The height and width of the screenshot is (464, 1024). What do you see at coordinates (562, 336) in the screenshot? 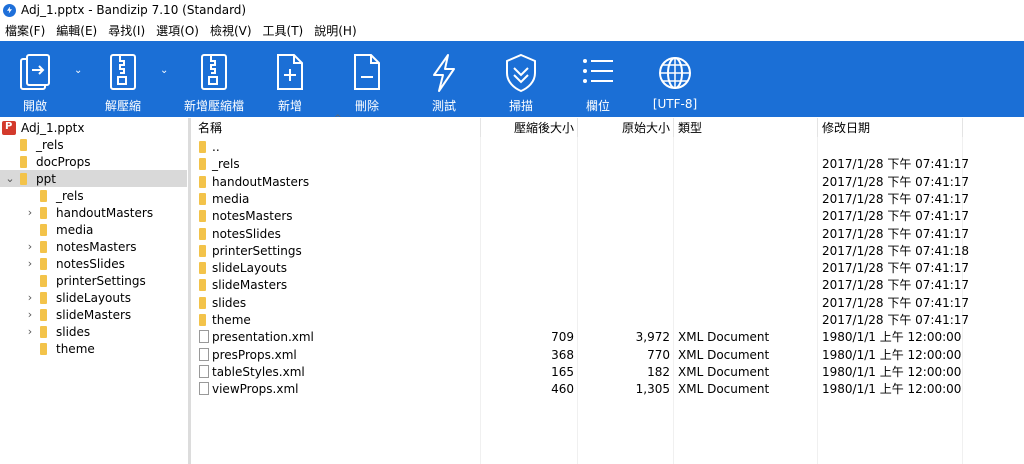
I see `file-packed-size: 709` at bounding box center [562, 336].